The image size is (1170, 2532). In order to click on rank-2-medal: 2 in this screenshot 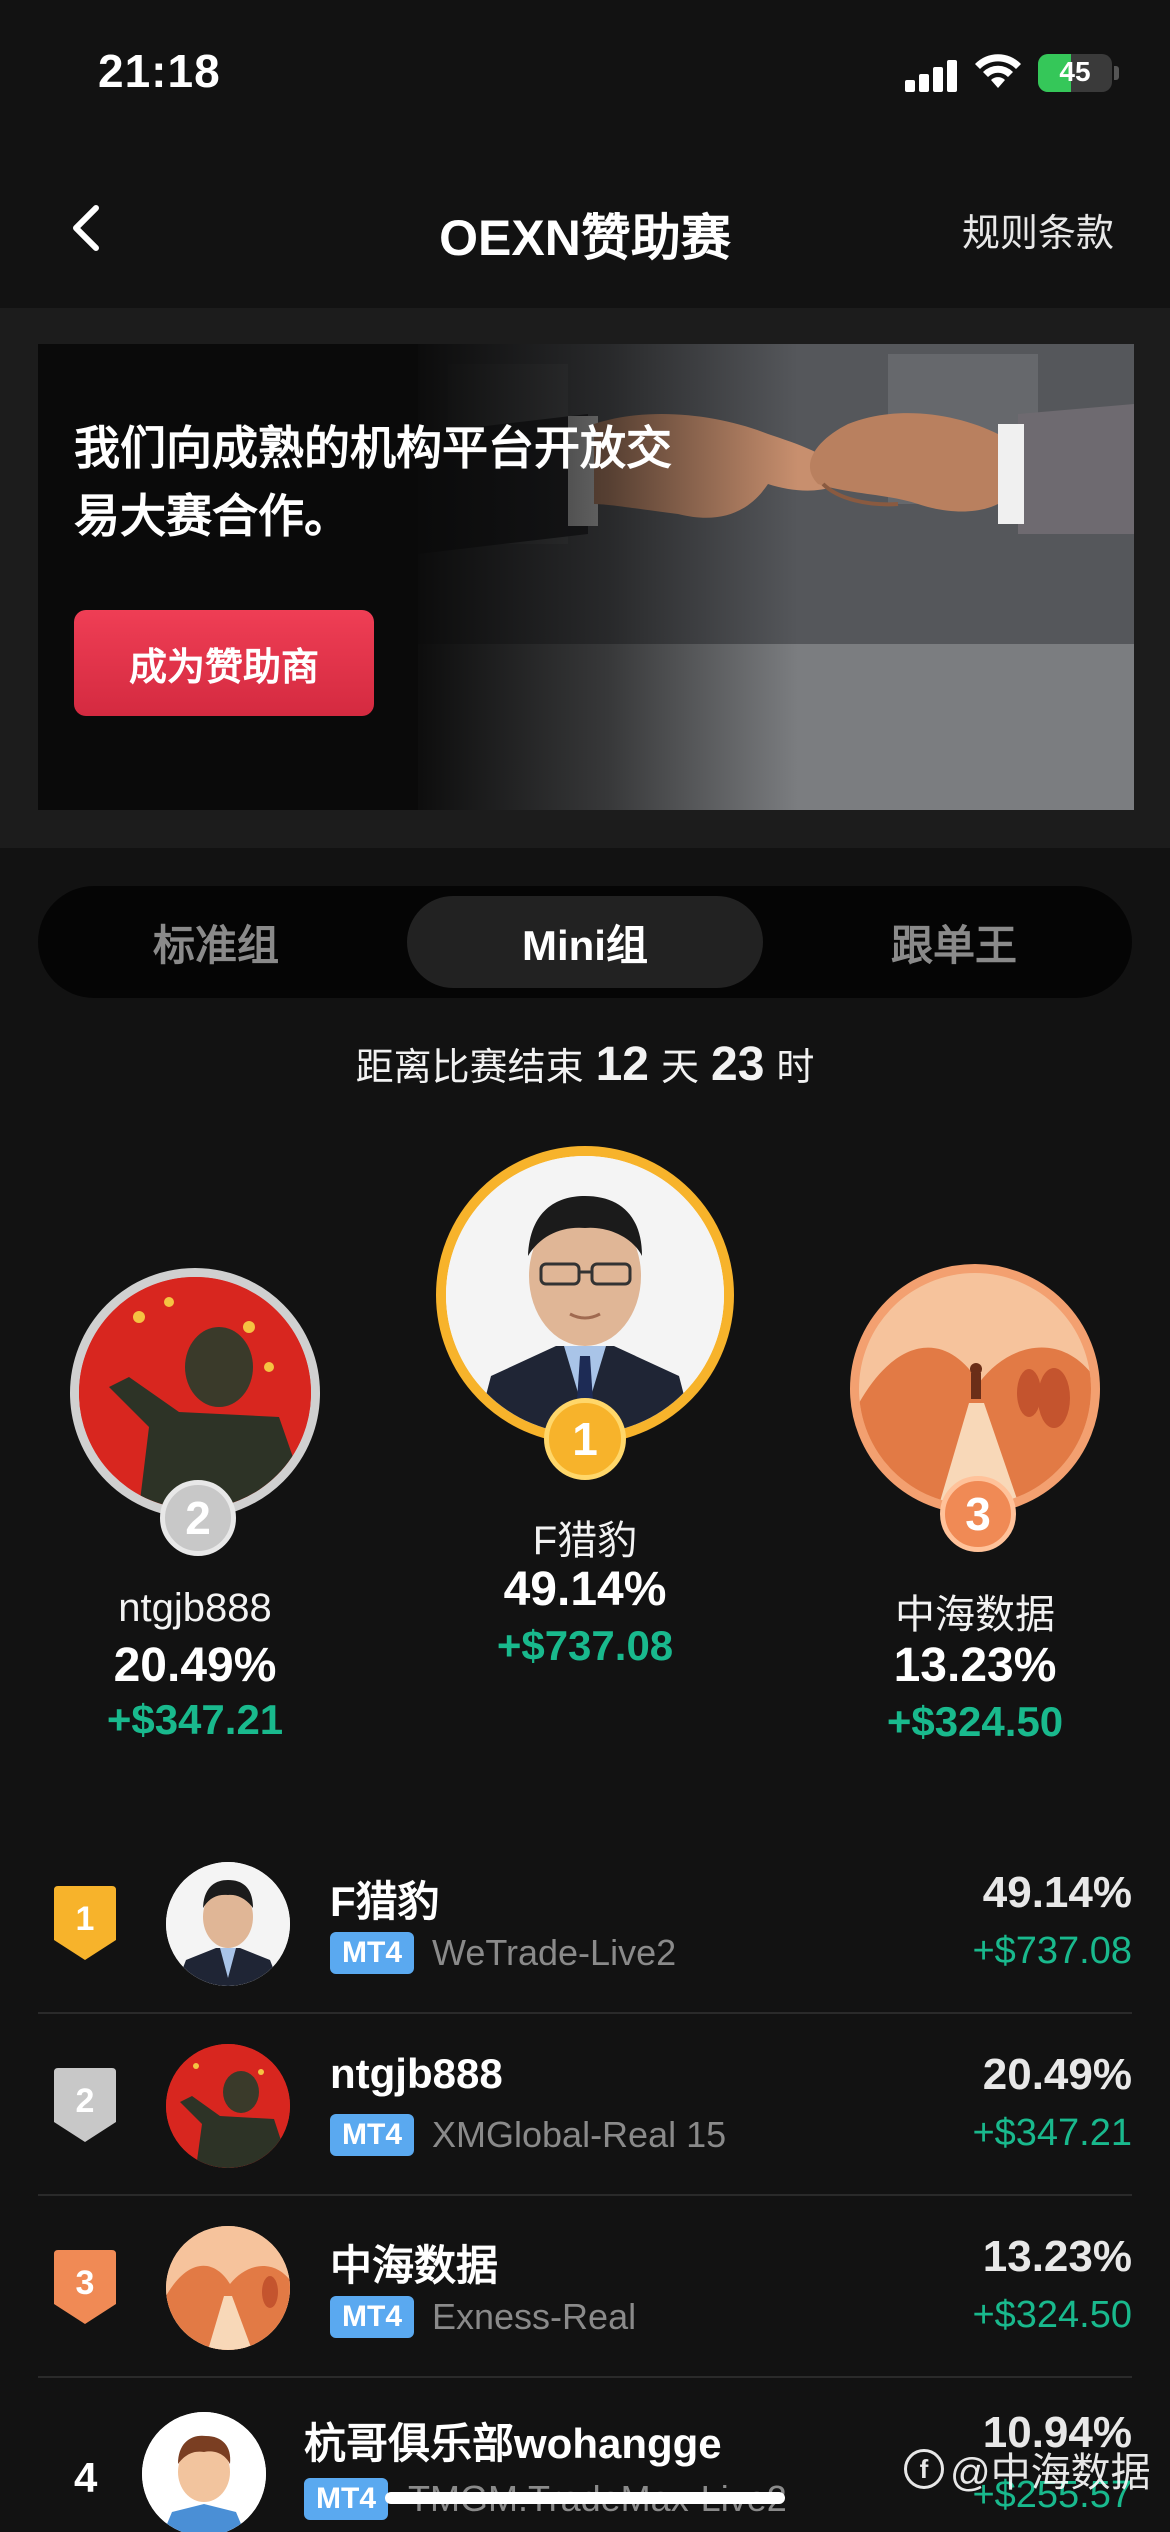, I will do `click(198, 1518)`.